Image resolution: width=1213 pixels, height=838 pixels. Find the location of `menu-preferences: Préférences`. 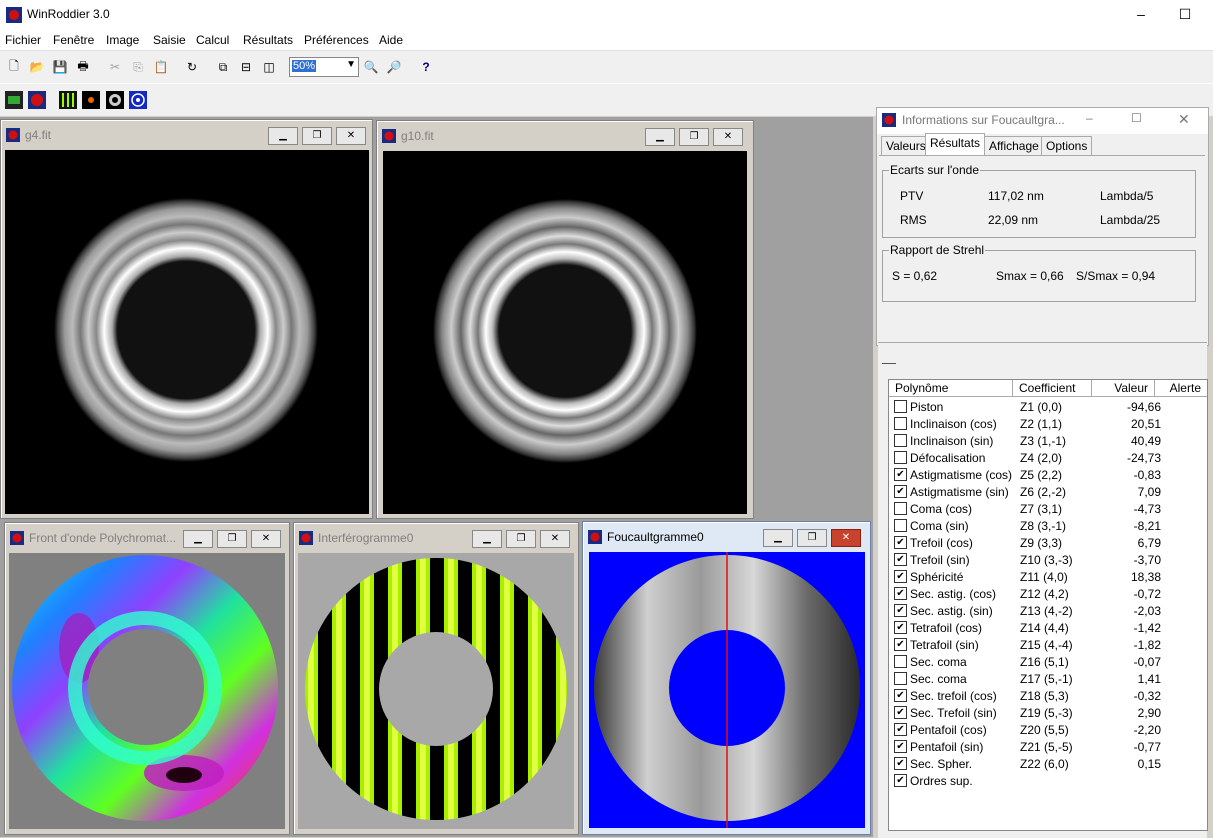

menu-preferences: Préférences is located at coordinates (336, 40).